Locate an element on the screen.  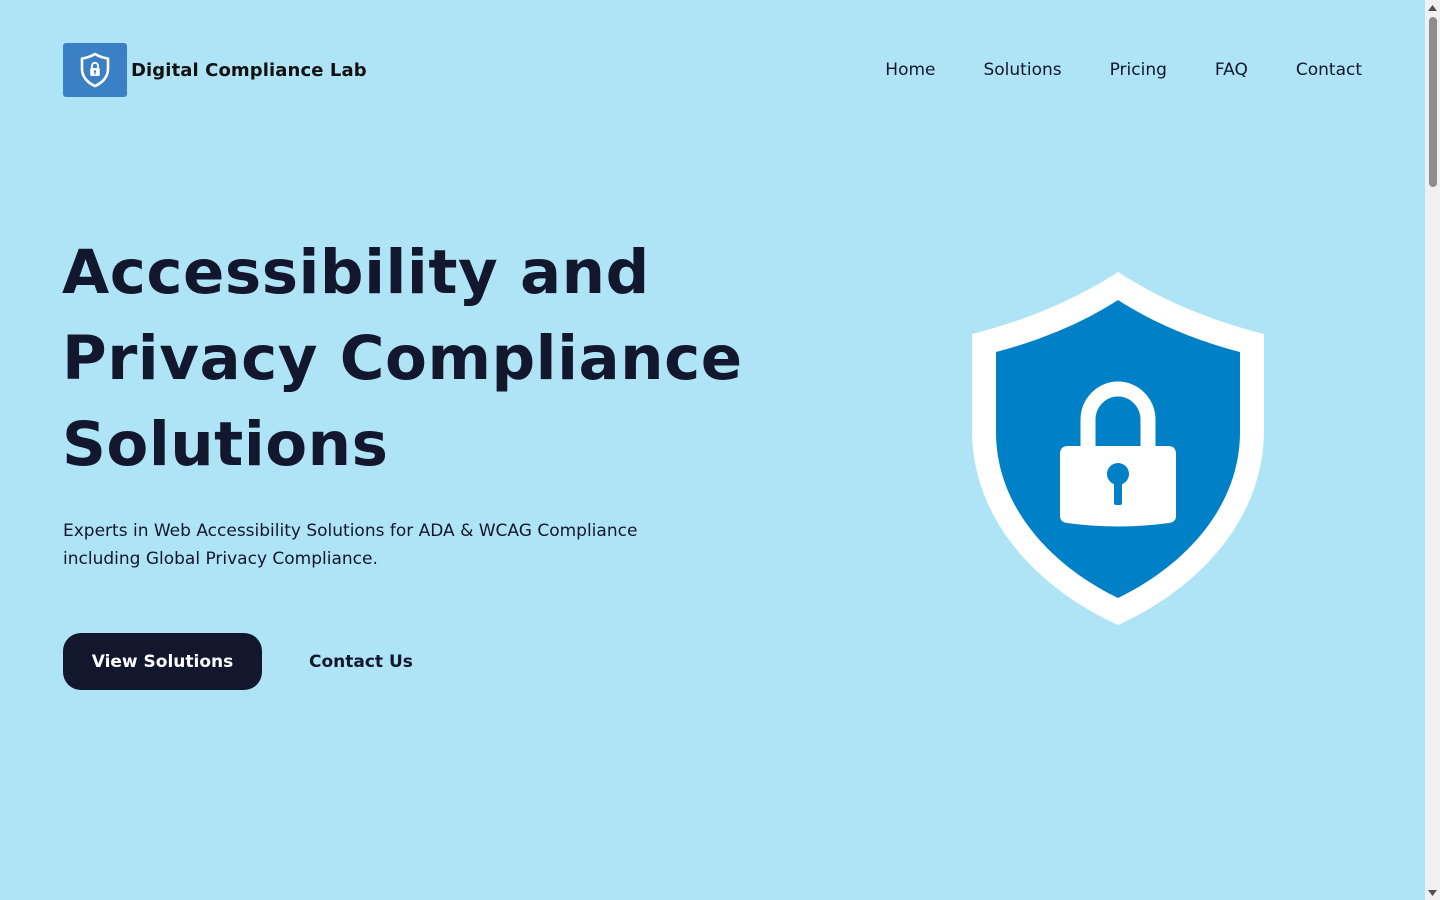
scroll-up-arrow-icon is located at coordinates (1432, 7).